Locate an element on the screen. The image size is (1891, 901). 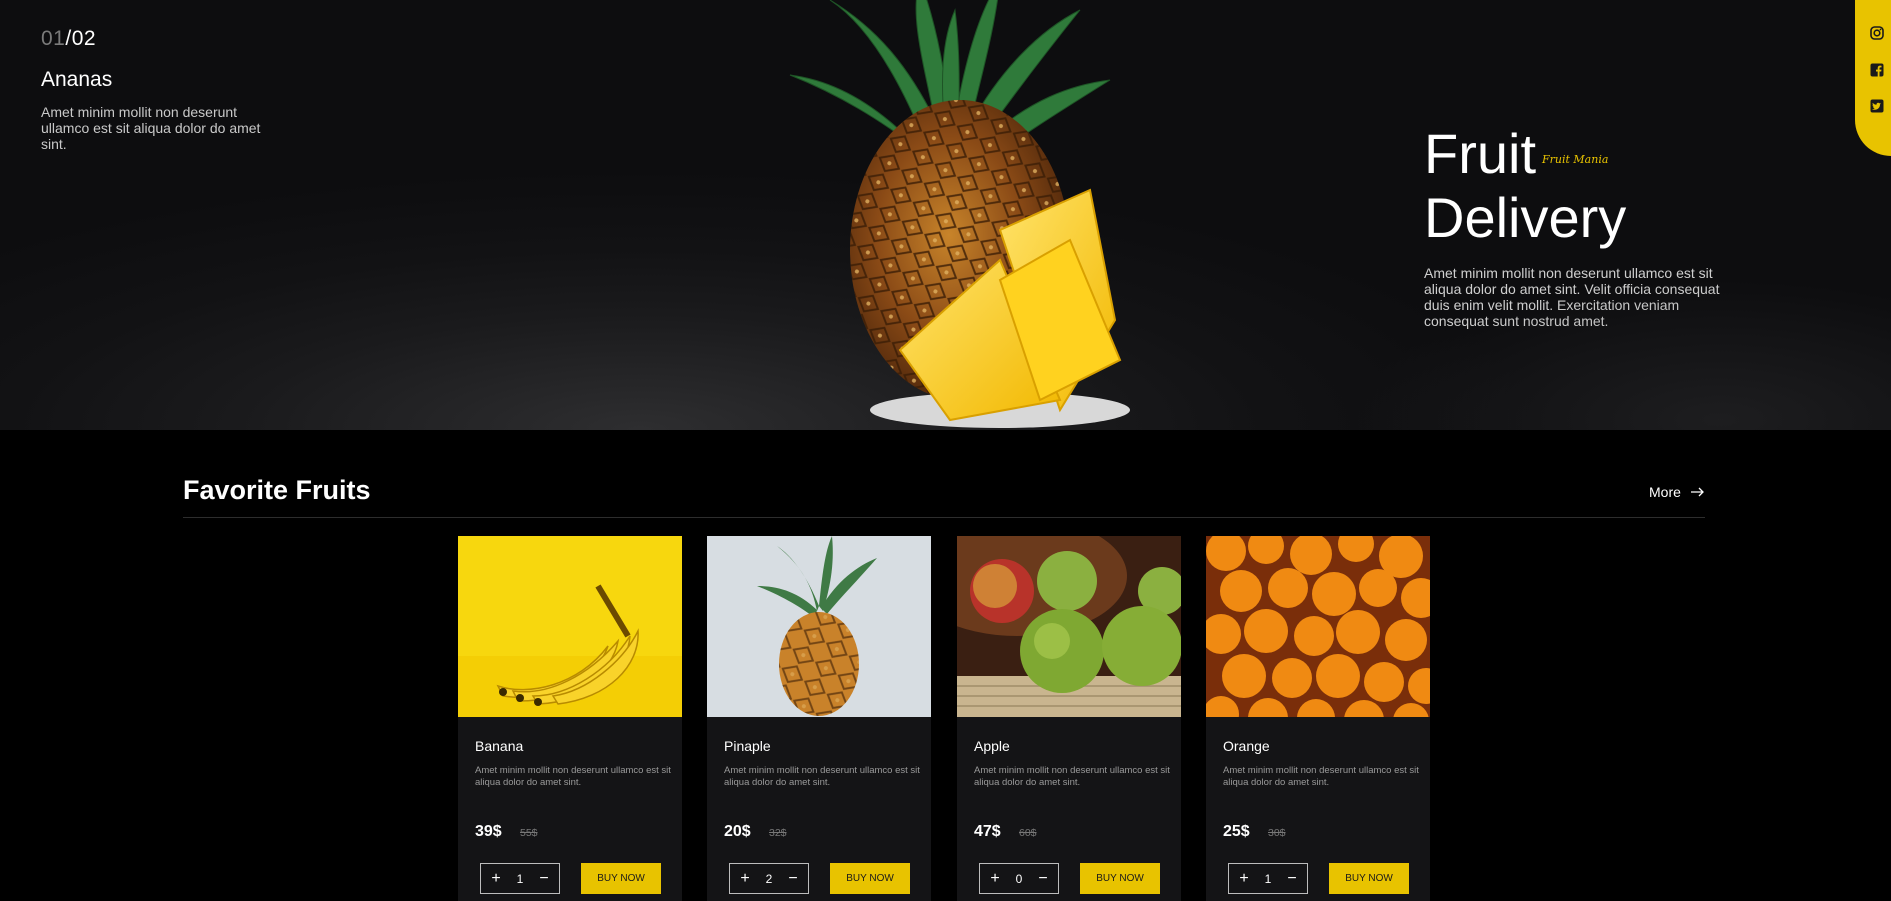
section-title: Favorite Fruits is located at coordinates (277, 490).